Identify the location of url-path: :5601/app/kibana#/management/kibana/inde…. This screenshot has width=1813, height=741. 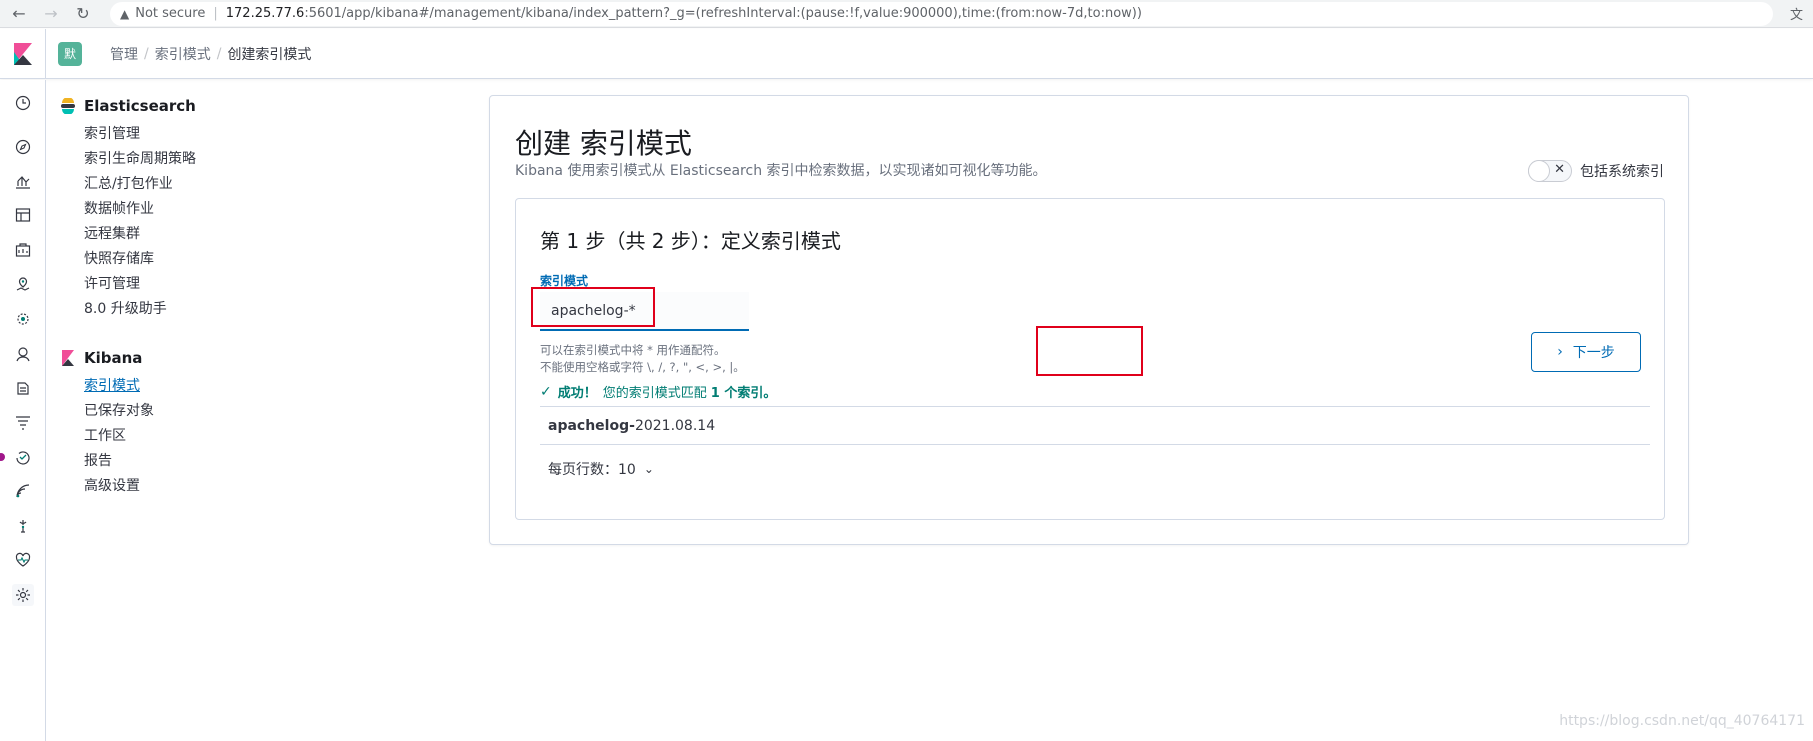
(723, 13).